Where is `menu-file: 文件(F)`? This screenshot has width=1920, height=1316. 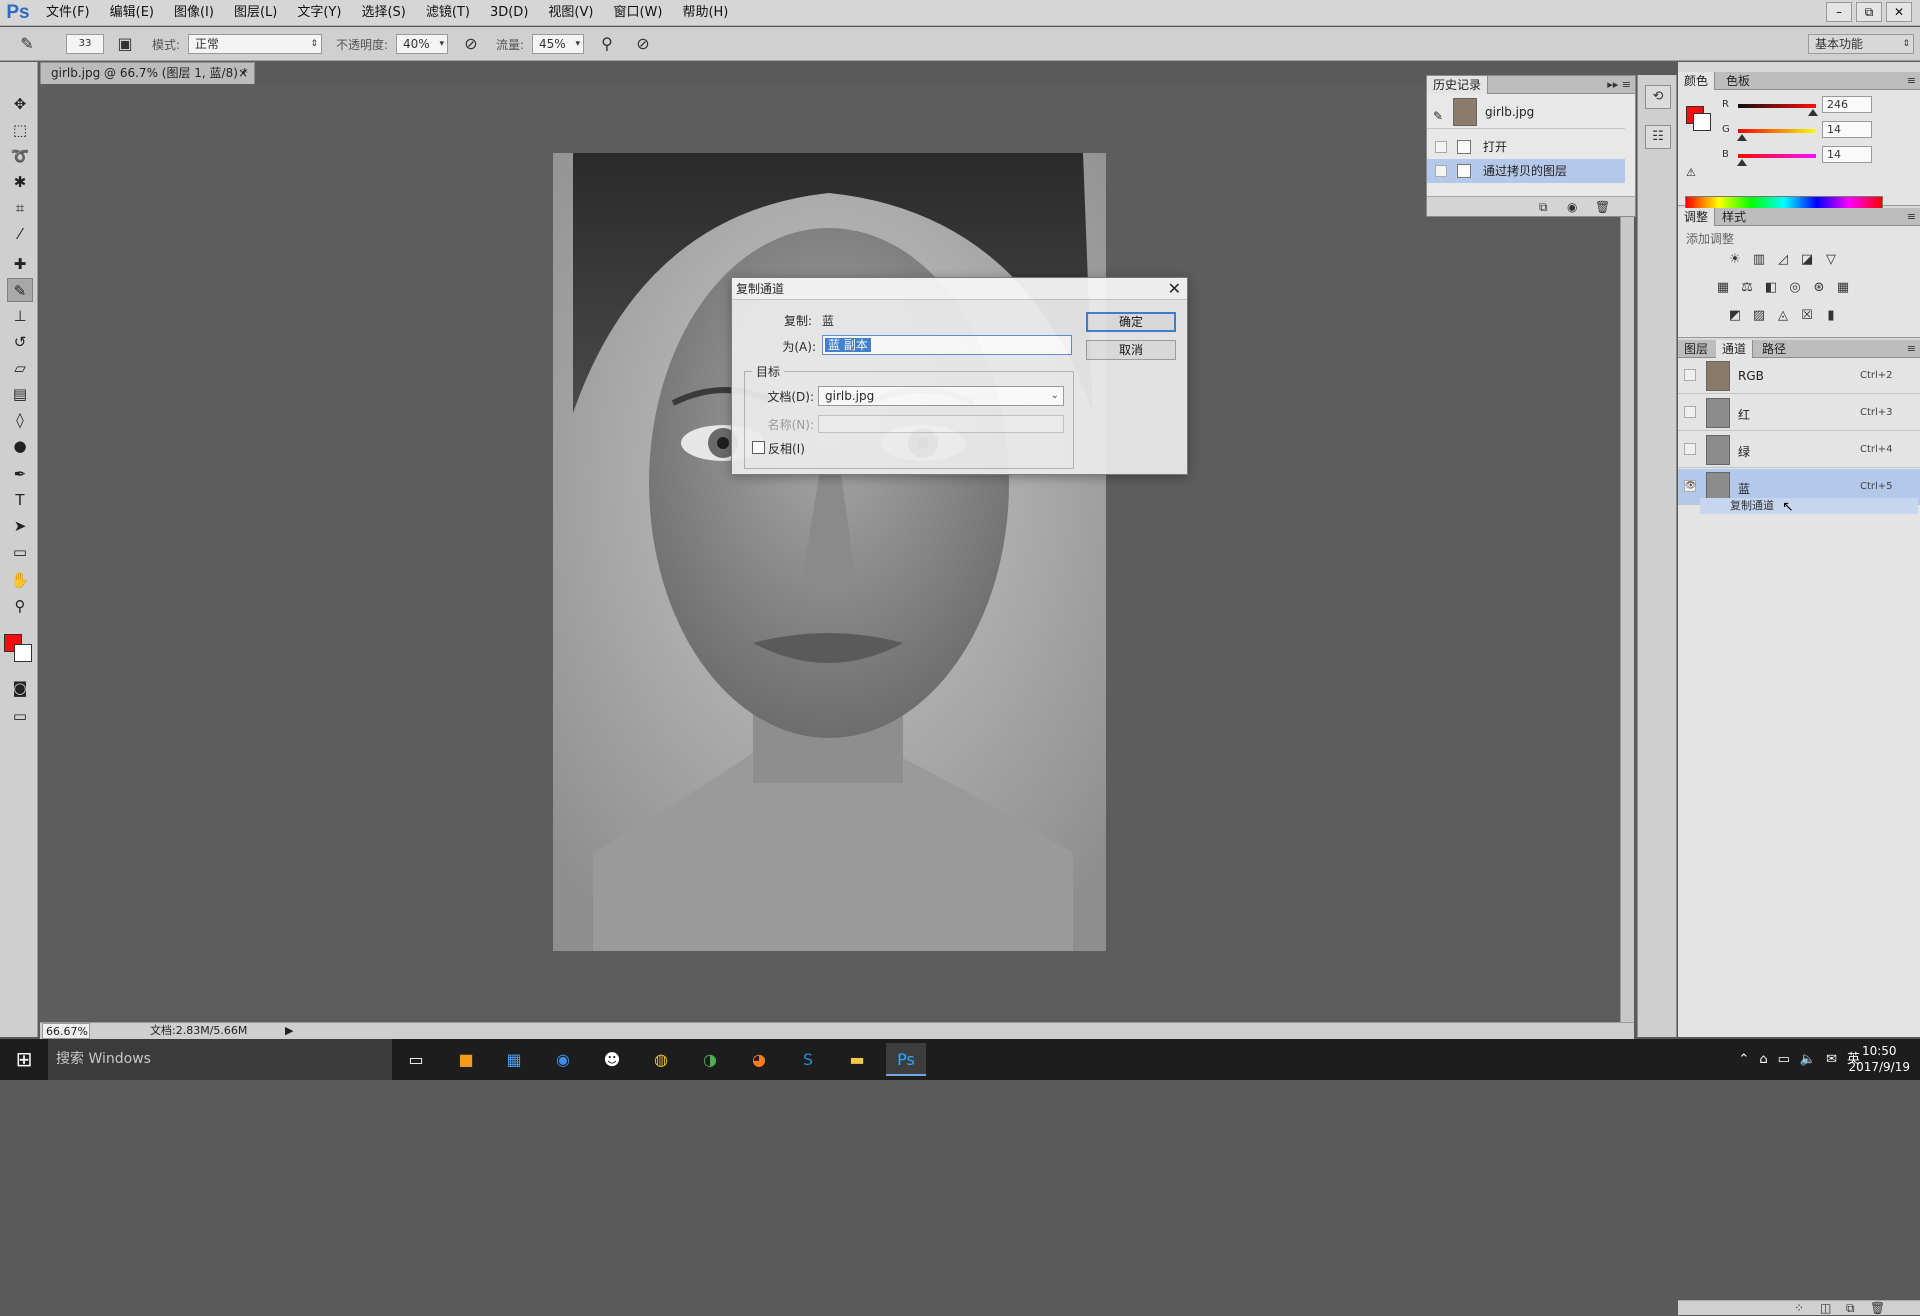 menu-file: 文件(F) is located at coordinates (68, 13).